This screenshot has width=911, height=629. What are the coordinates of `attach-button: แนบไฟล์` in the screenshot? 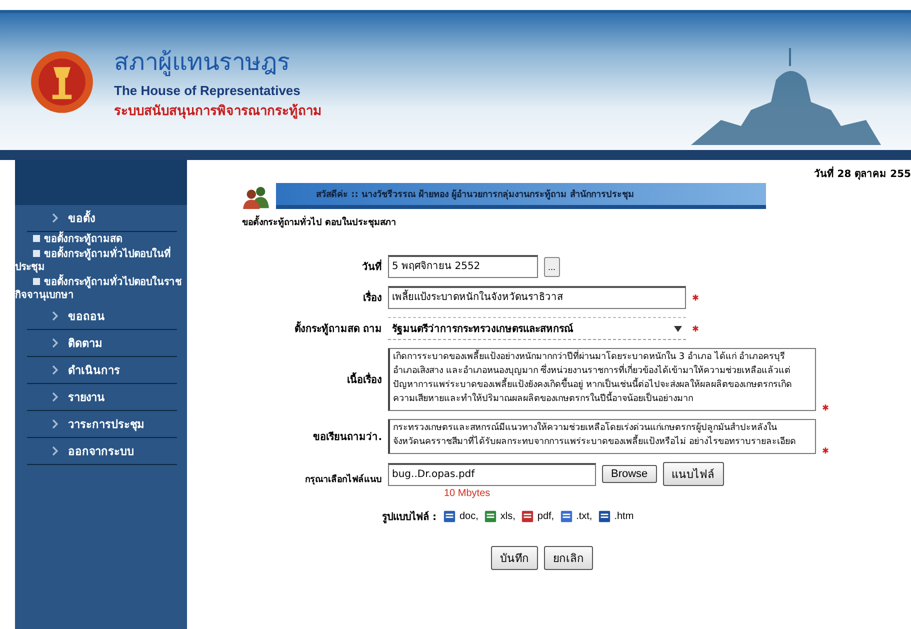 It's located at (693, 474).